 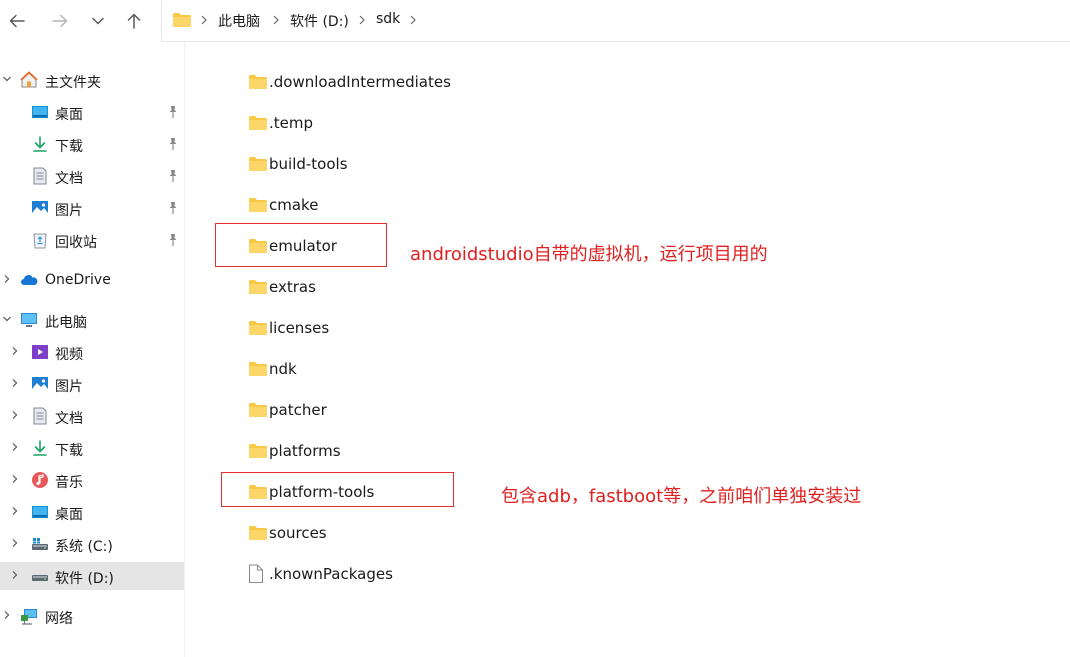 I want to click on folder-item: extras, so click(x=376, y=288).